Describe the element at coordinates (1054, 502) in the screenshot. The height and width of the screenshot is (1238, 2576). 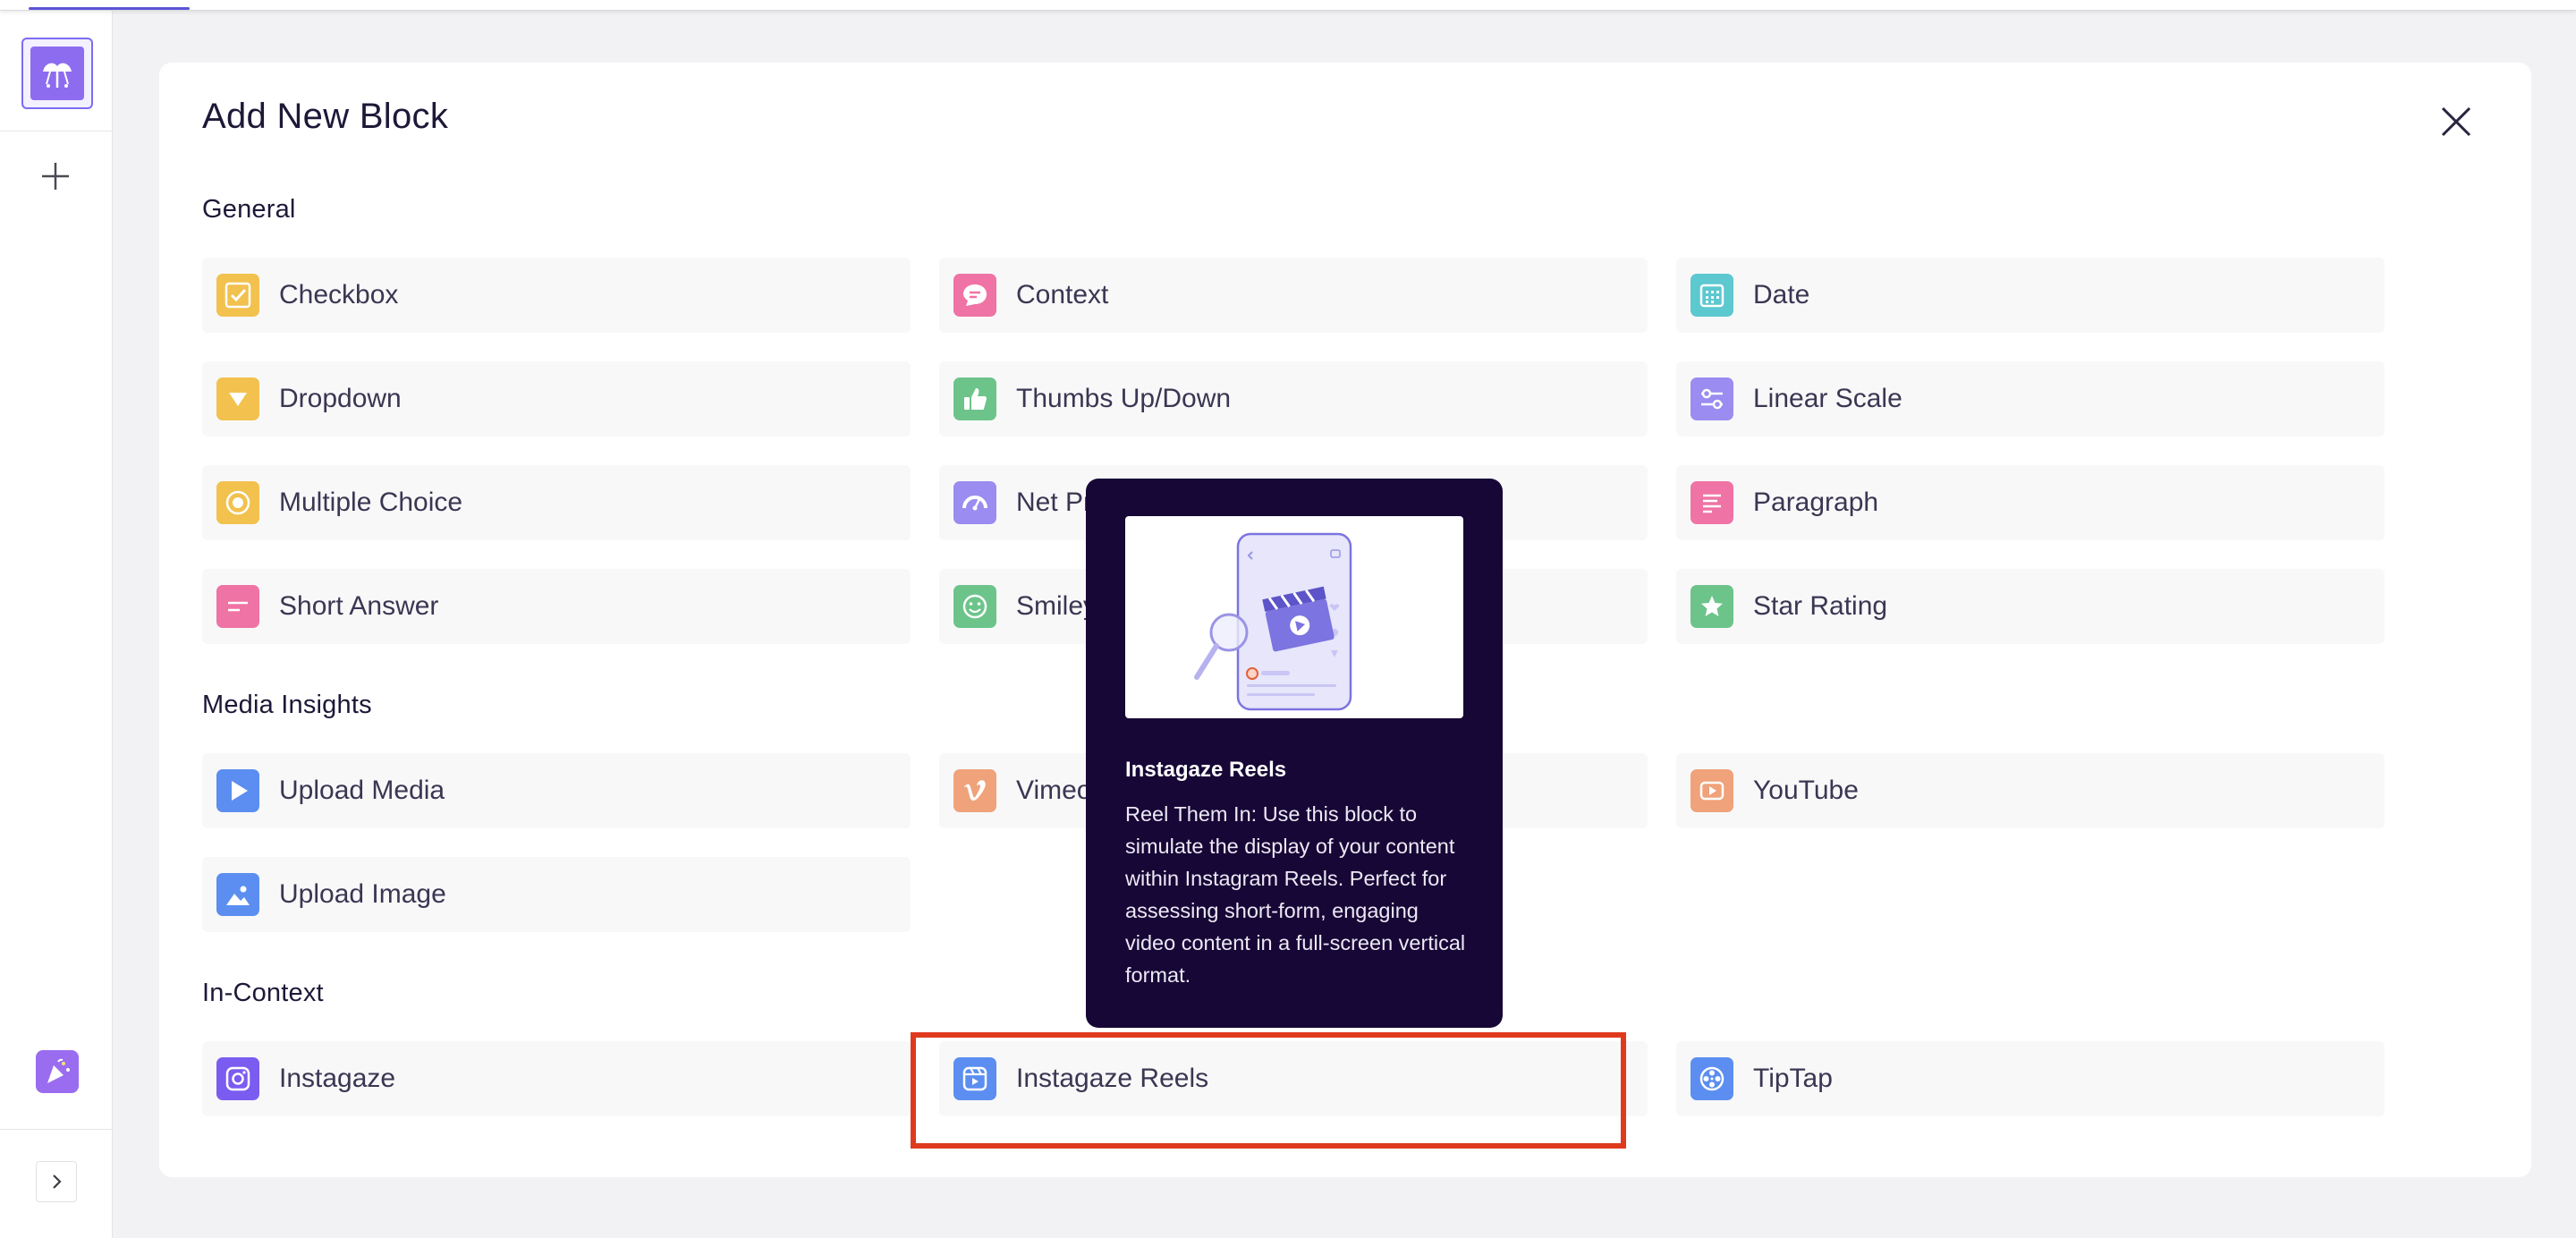
I see `block-label: Net Pr` at that location.